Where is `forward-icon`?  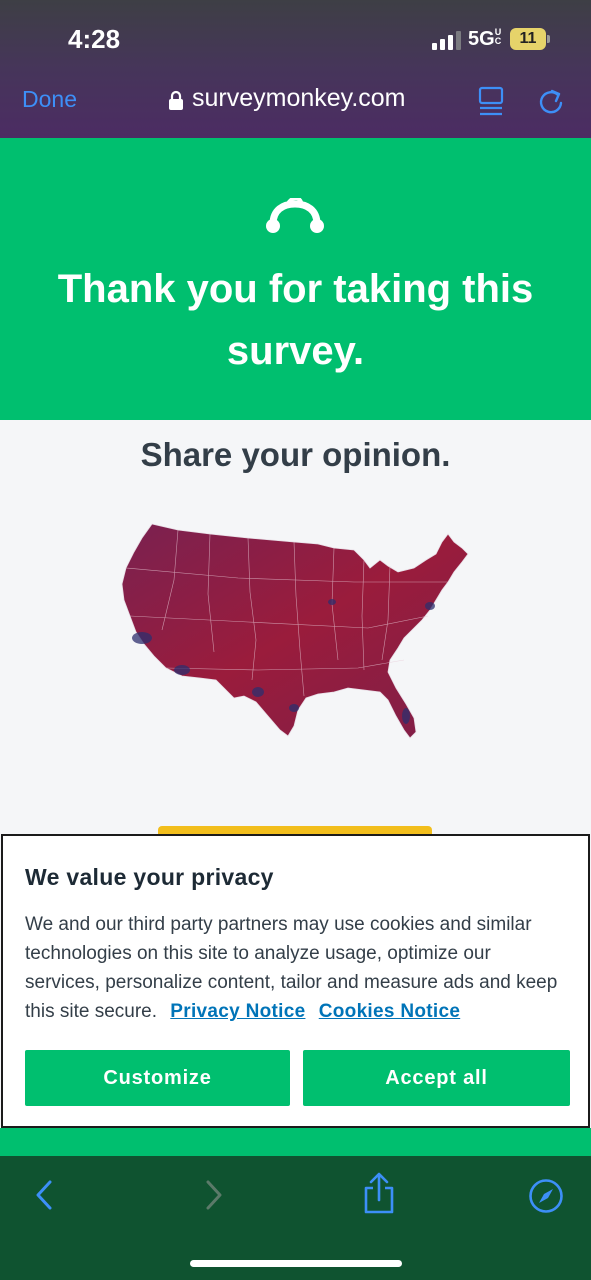 forward-icon is located at coordinates (214, 1195).